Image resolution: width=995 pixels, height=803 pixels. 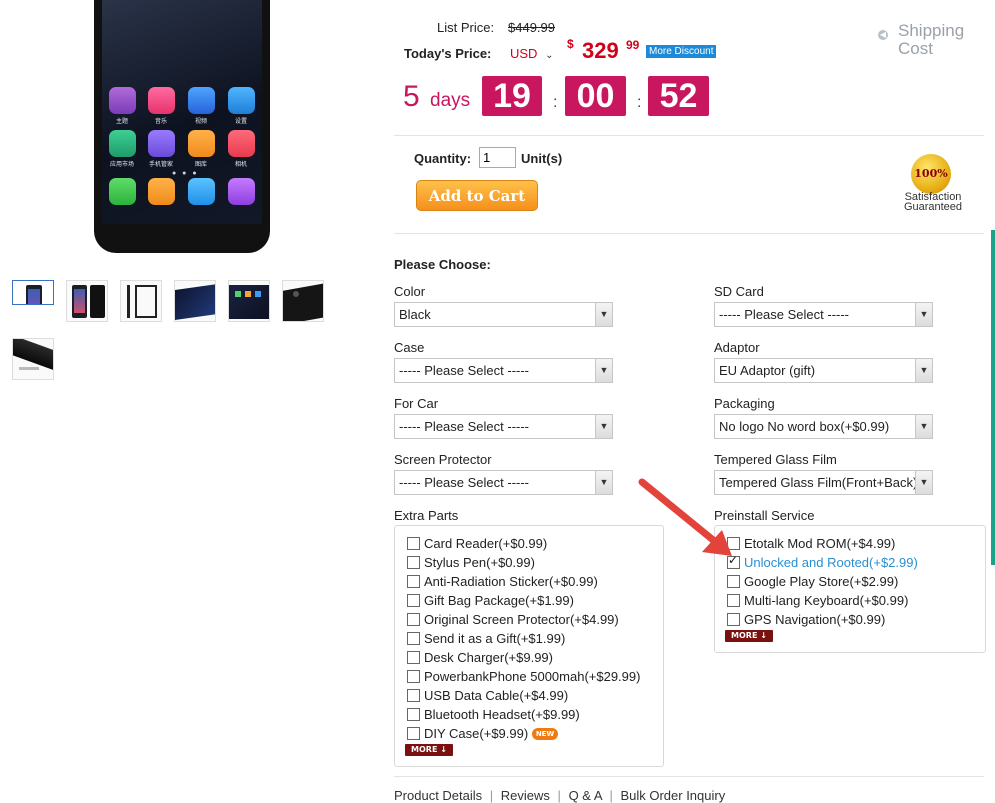 What do you see at coordinates (931, 39) in the screenshot?
I see `shipping-cost-text: Shipping Cost` at bounding box center [931, 39].